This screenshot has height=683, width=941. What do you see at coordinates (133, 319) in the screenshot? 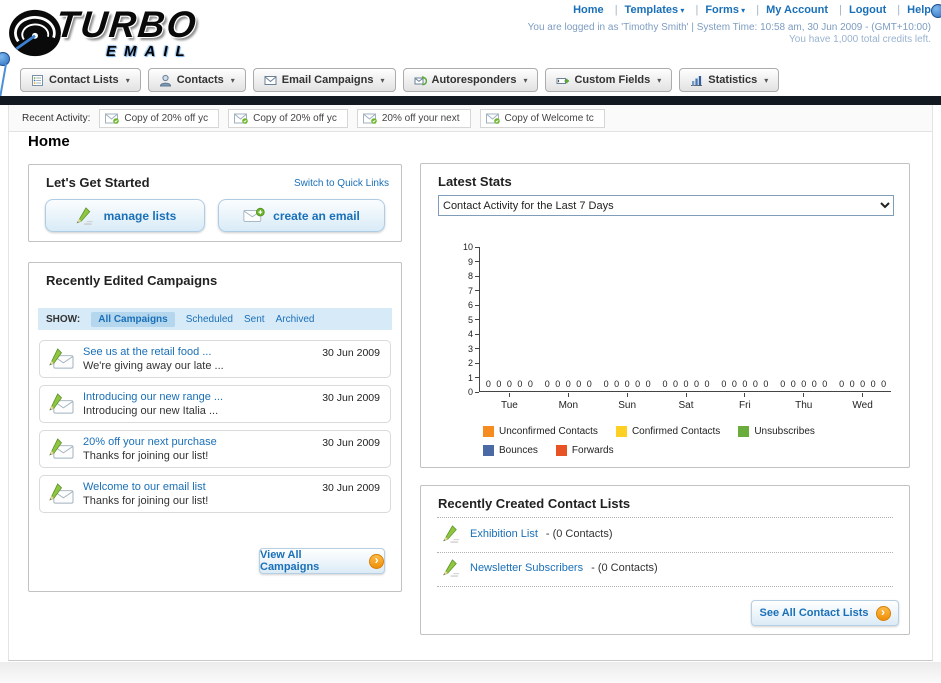
I see `filter-all-campaigns: All Campaigns` at bounding box center [133, 319].